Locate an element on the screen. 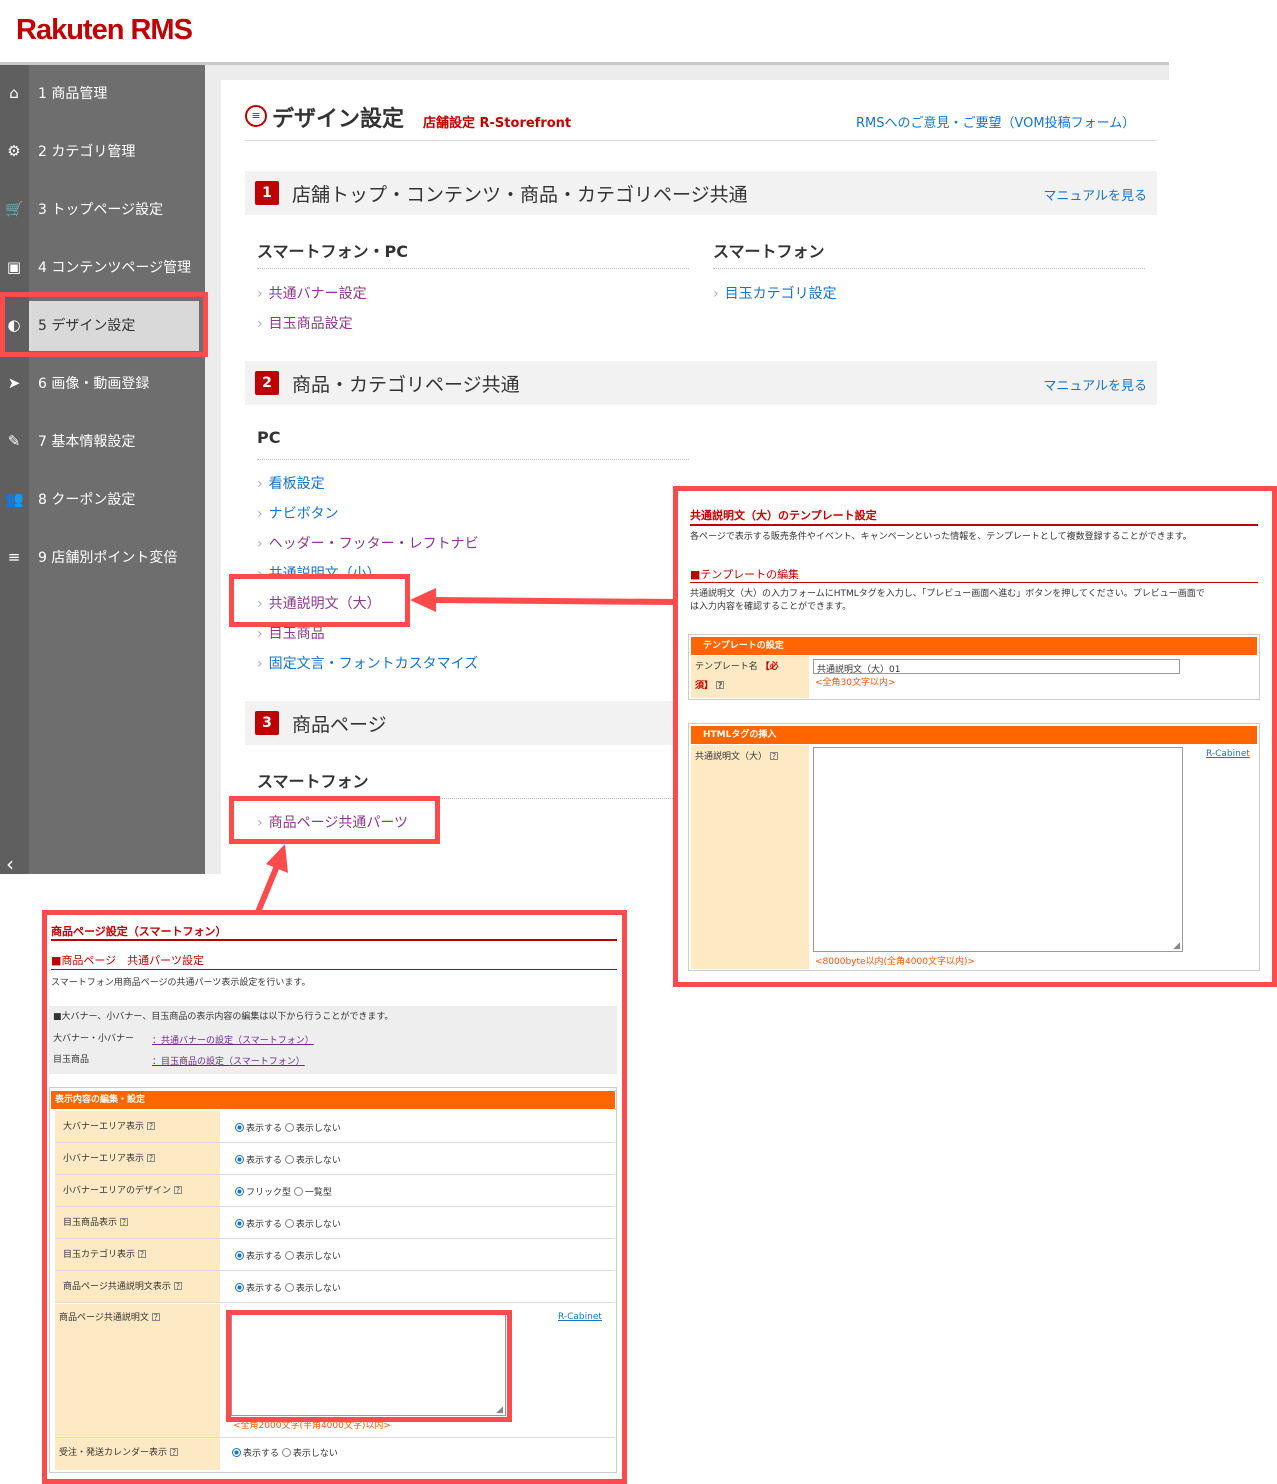 The image size is (1277, 1484). setting-label: 小バナーエリア表示? is located at coordinates (137, 1158).